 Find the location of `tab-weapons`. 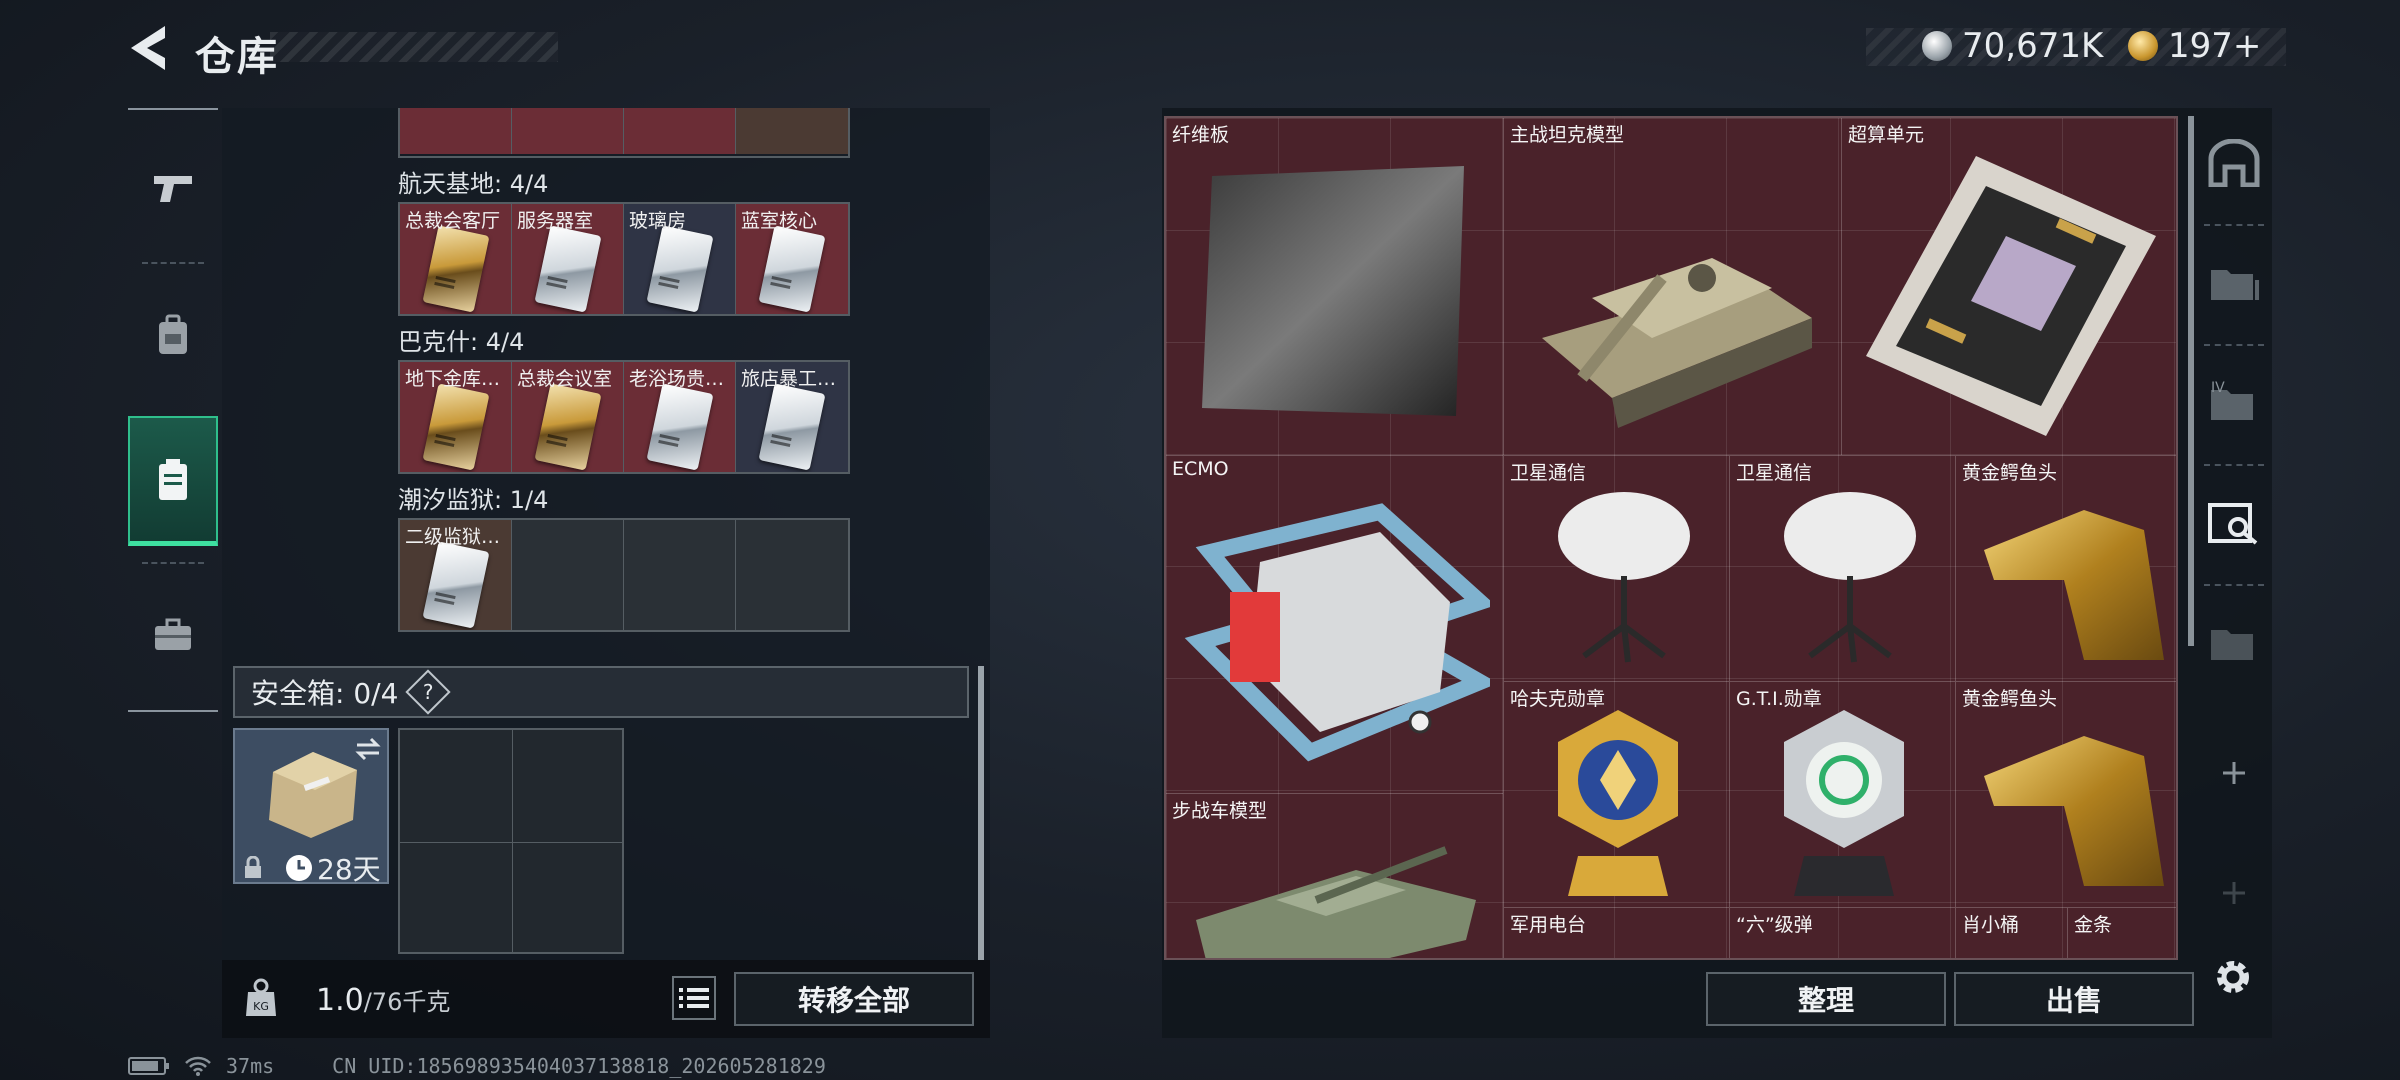

tab-weapons is located at coordinates (173, 189).